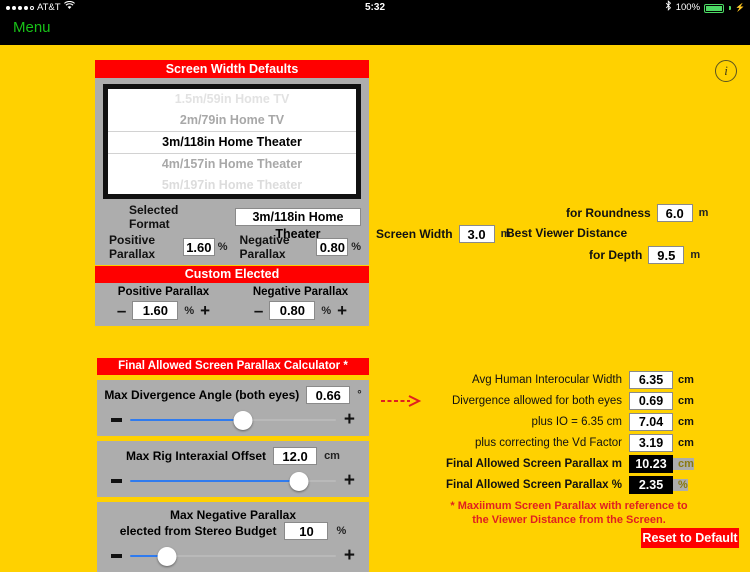 The width and height of the screenshot is (750, 572). What do you see at coordinates (560, 401) in the screenshot?
I see `result-row: Divergence allowed for both eyes 0.69 cm` at bounding box center [560, 401].